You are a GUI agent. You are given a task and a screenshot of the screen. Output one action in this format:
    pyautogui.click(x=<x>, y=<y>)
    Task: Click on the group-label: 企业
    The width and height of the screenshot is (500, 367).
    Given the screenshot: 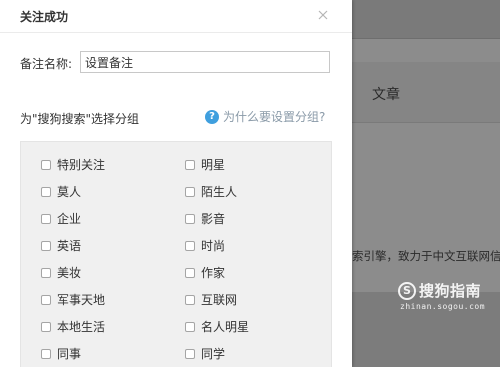 What is the action you would take?
    pyautogui.click(x=69, y=219)
    